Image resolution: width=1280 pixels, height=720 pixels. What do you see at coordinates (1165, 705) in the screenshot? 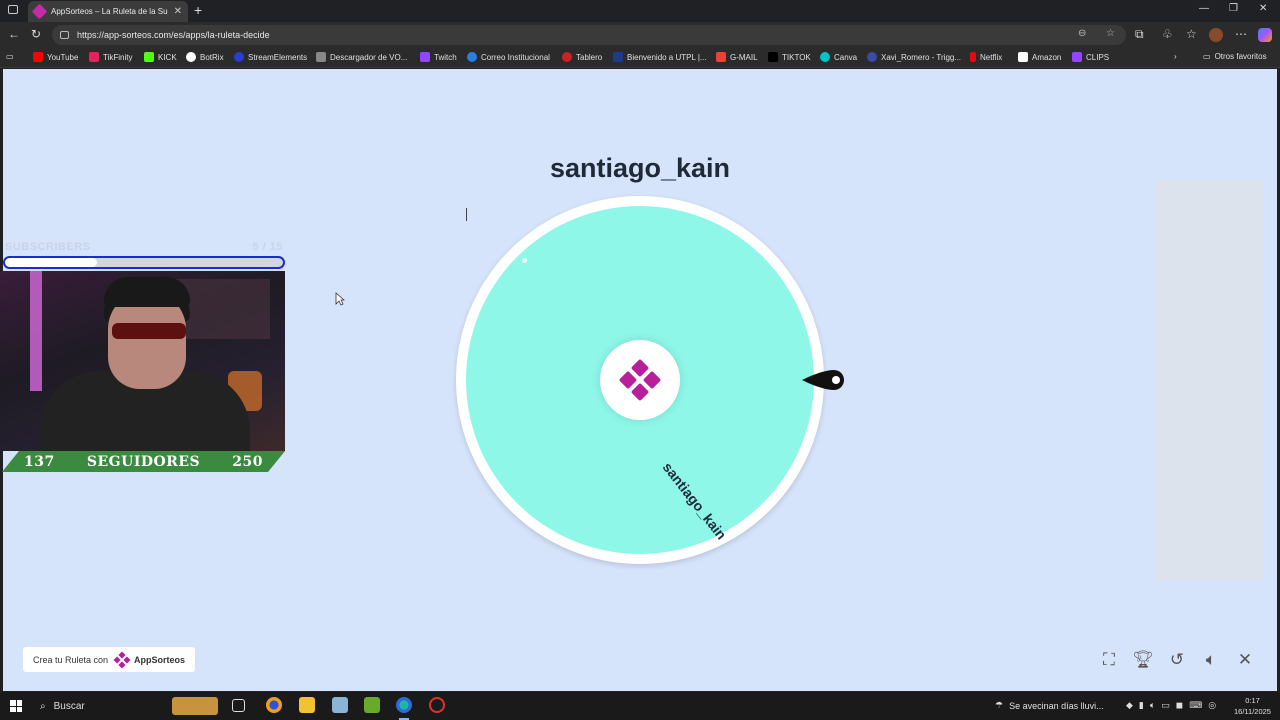
I see `network-icon: ▭` at bounding box center [1165, 705].